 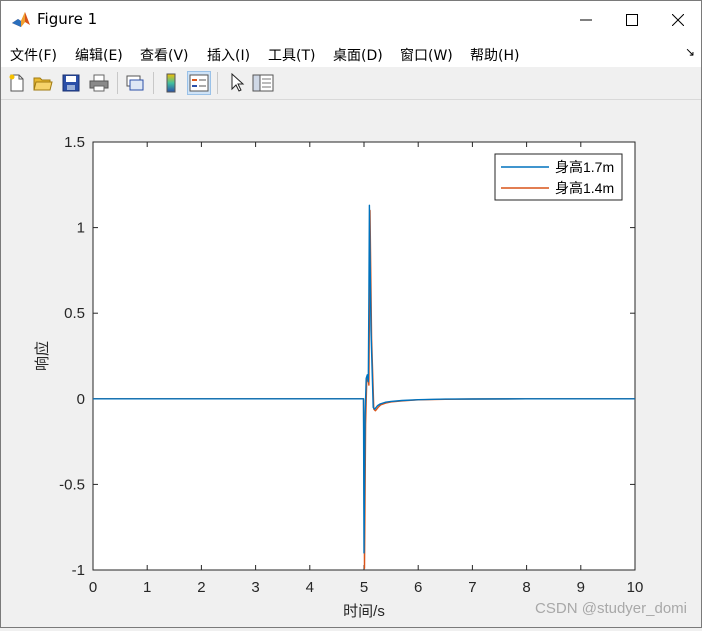 What do you see at coordinates (99, 83) in the screenshot?
I see `print-icon` at bounding box center [99, 83].